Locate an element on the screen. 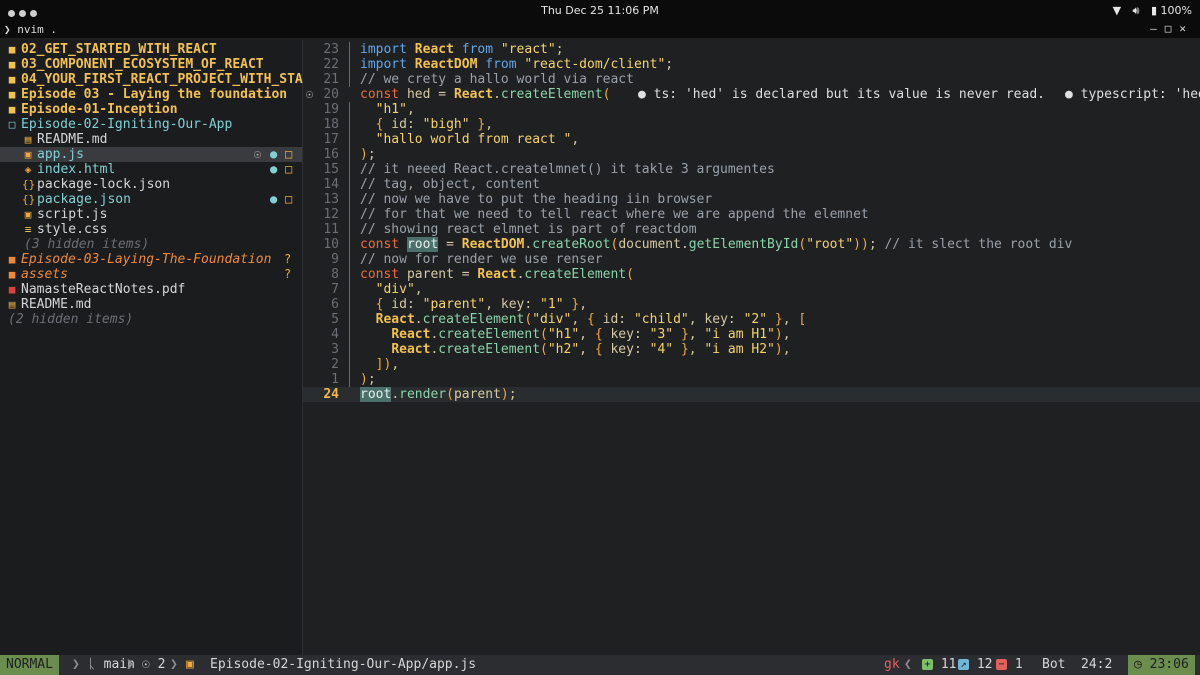 The width and height of the screenshot is (1200, 675). code-line: 19 "h1", is located at coordinates (751, 109).